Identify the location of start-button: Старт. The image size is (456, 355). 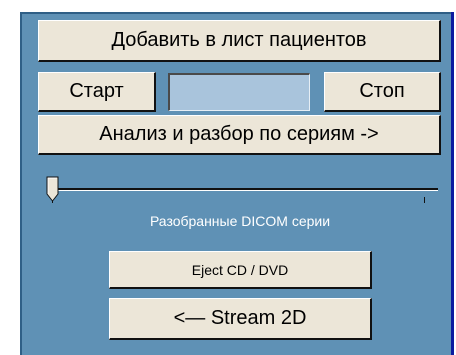
(97, 92).